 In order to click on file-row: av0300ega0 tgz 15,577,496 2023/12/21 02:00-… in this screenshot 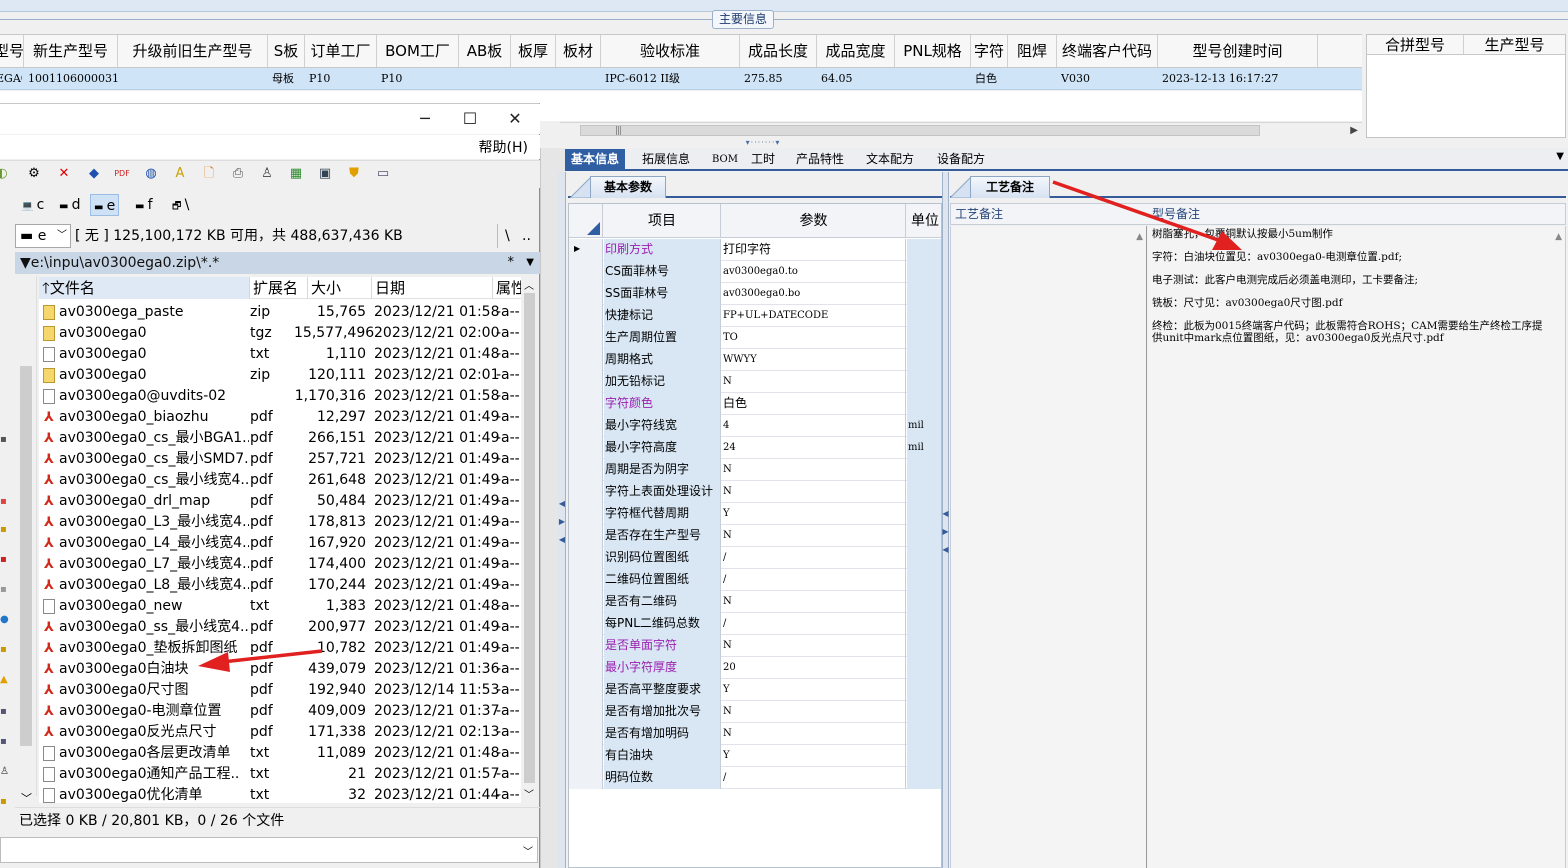, I will do `click(280, 333)`.